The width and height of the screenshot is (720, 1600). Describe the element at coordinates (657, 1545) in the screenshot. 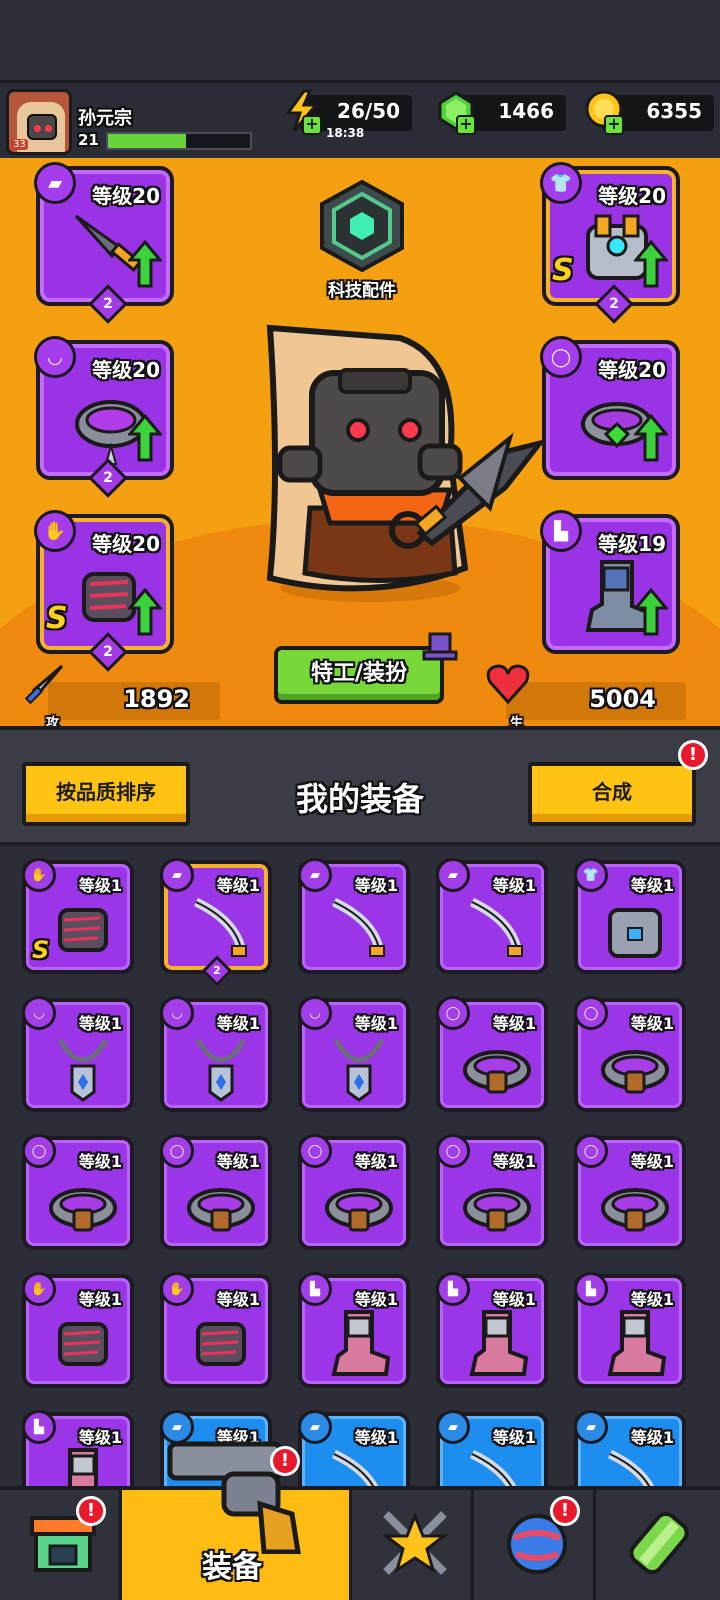

I see `nav-lab` at that location.